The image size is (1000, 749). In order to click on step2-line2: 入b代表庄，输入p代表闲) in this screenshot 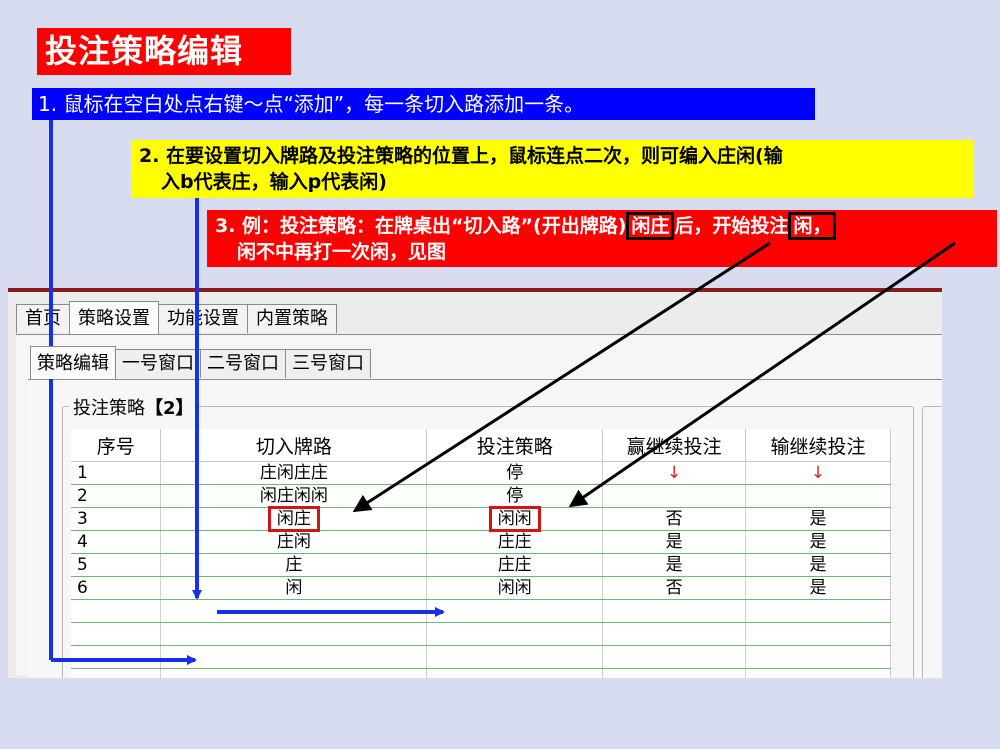, I will do `click(274, 182)`.